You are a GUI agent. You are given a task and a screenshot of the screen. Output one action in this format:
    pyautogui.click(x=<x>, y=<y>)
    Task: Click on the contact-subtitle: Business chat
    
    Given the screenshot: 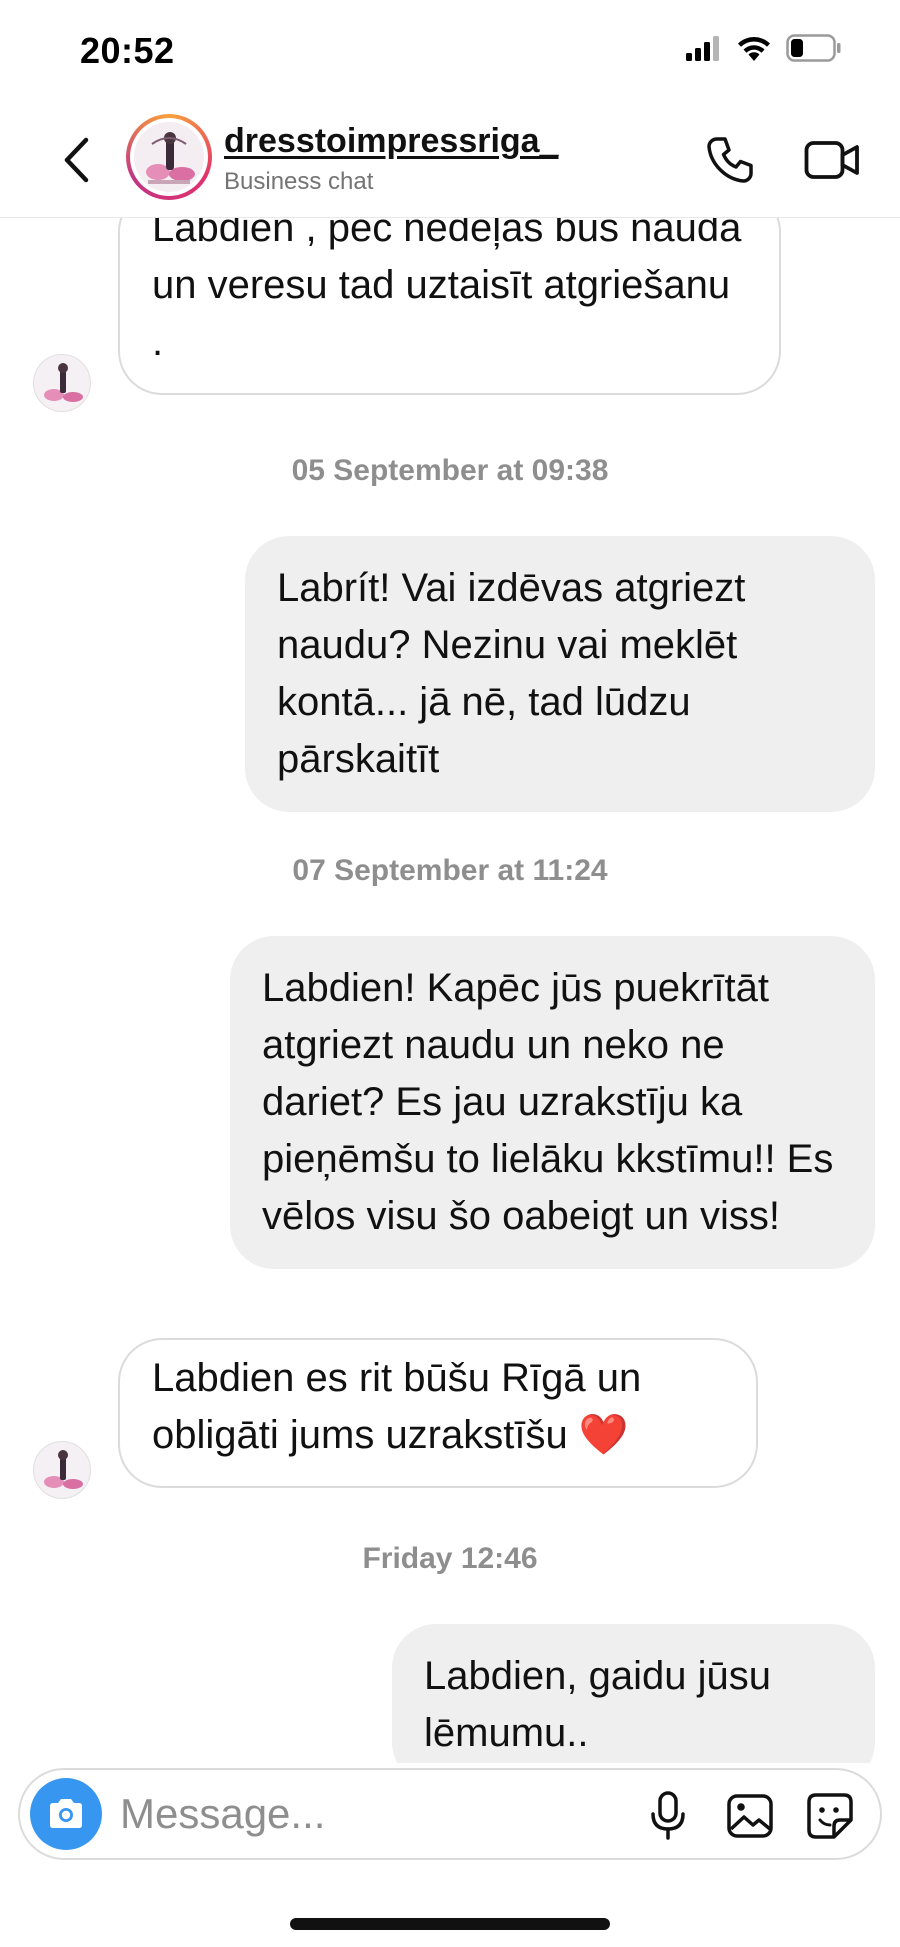 What is the action you would take?
    pyautogui.click(x=299, y=181)
    